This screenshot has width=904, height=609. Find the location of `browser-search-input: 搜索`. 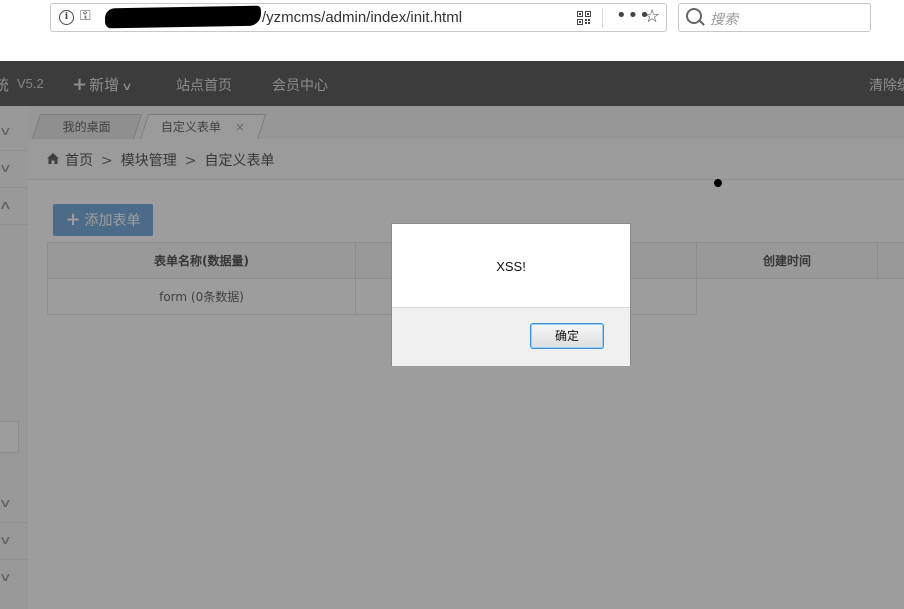

browser-search-input: 搜索 is located at coordinates (774, 17).